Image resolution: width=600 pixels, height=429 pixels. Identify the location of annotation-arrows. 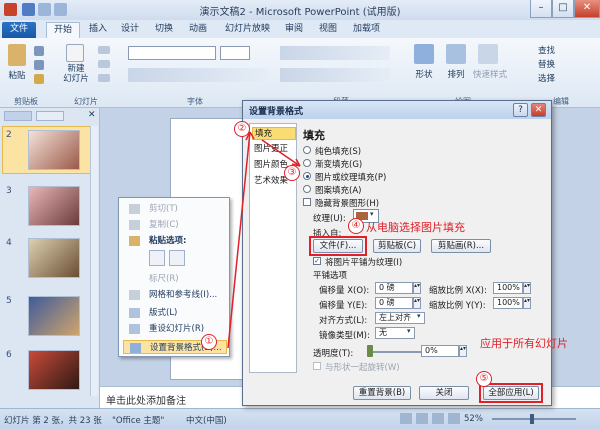
(264, 240).